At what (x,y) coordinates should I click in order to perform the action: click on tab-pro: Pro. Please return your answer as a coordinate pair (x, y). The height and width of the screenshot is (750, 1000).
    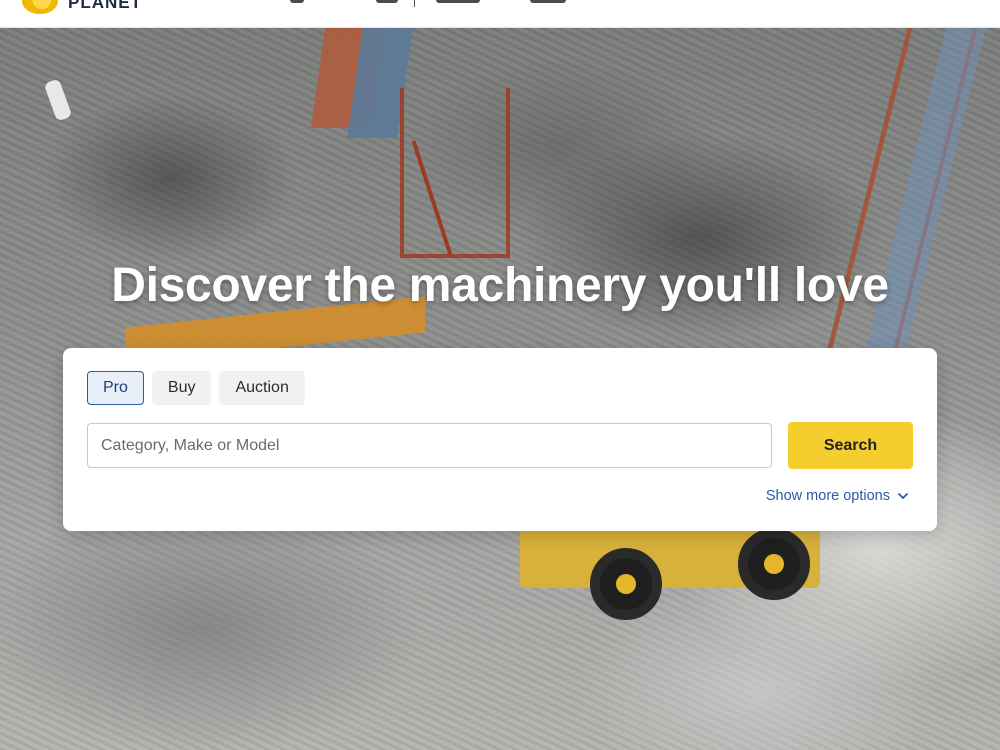
    Looking at the image, I should click on (115, 388).